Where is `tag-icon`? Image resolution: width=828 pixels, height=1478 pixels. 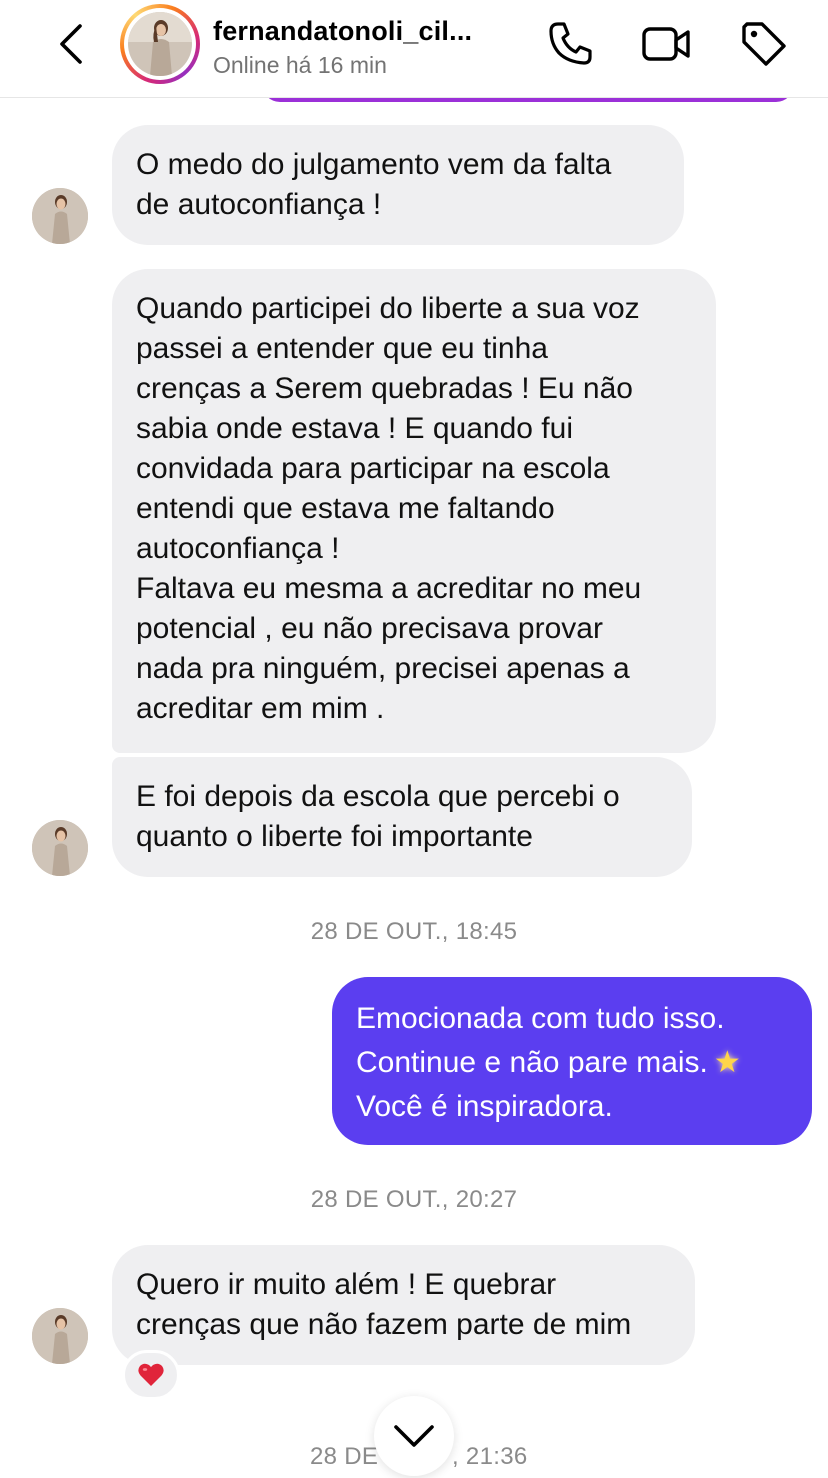 tag-icon is located at coordinates (764, 44).